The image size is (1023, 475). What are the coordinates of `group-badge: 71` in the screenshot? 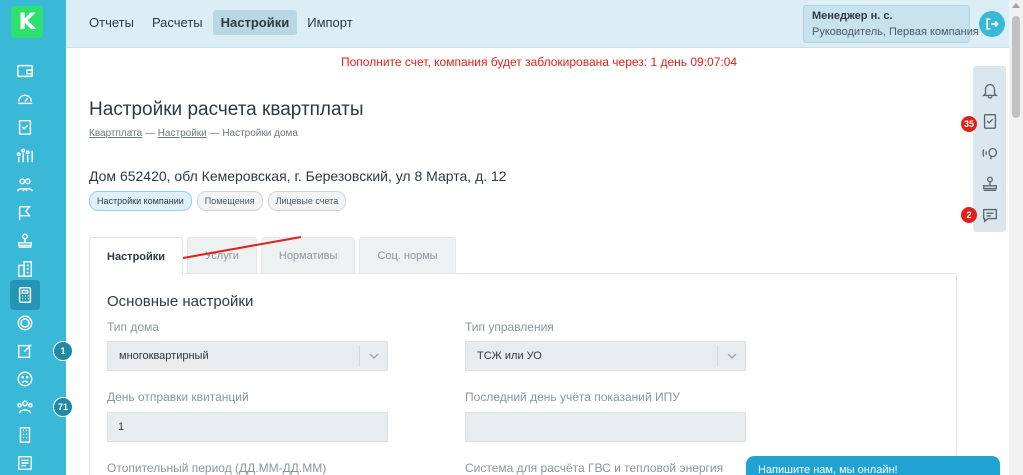 It's located at (63, 407).